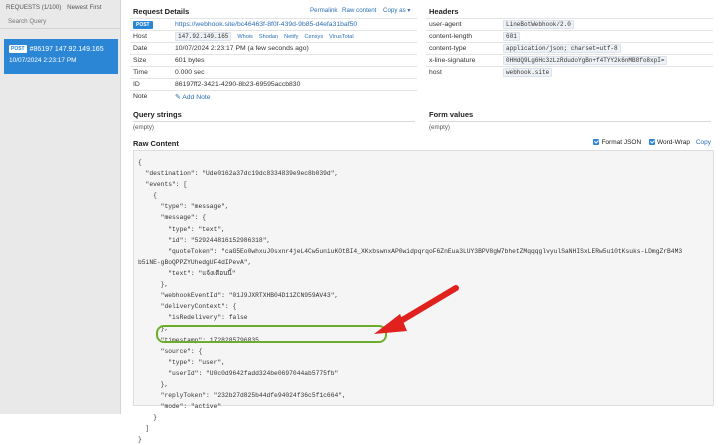 Image resolution: width=723 pixels, height=445 pixels. What do you see at coordinates (397, 10) in the screenshot?
I see `copy-as-dropdown: Copy as ▾` at bounding box center [397, 10].